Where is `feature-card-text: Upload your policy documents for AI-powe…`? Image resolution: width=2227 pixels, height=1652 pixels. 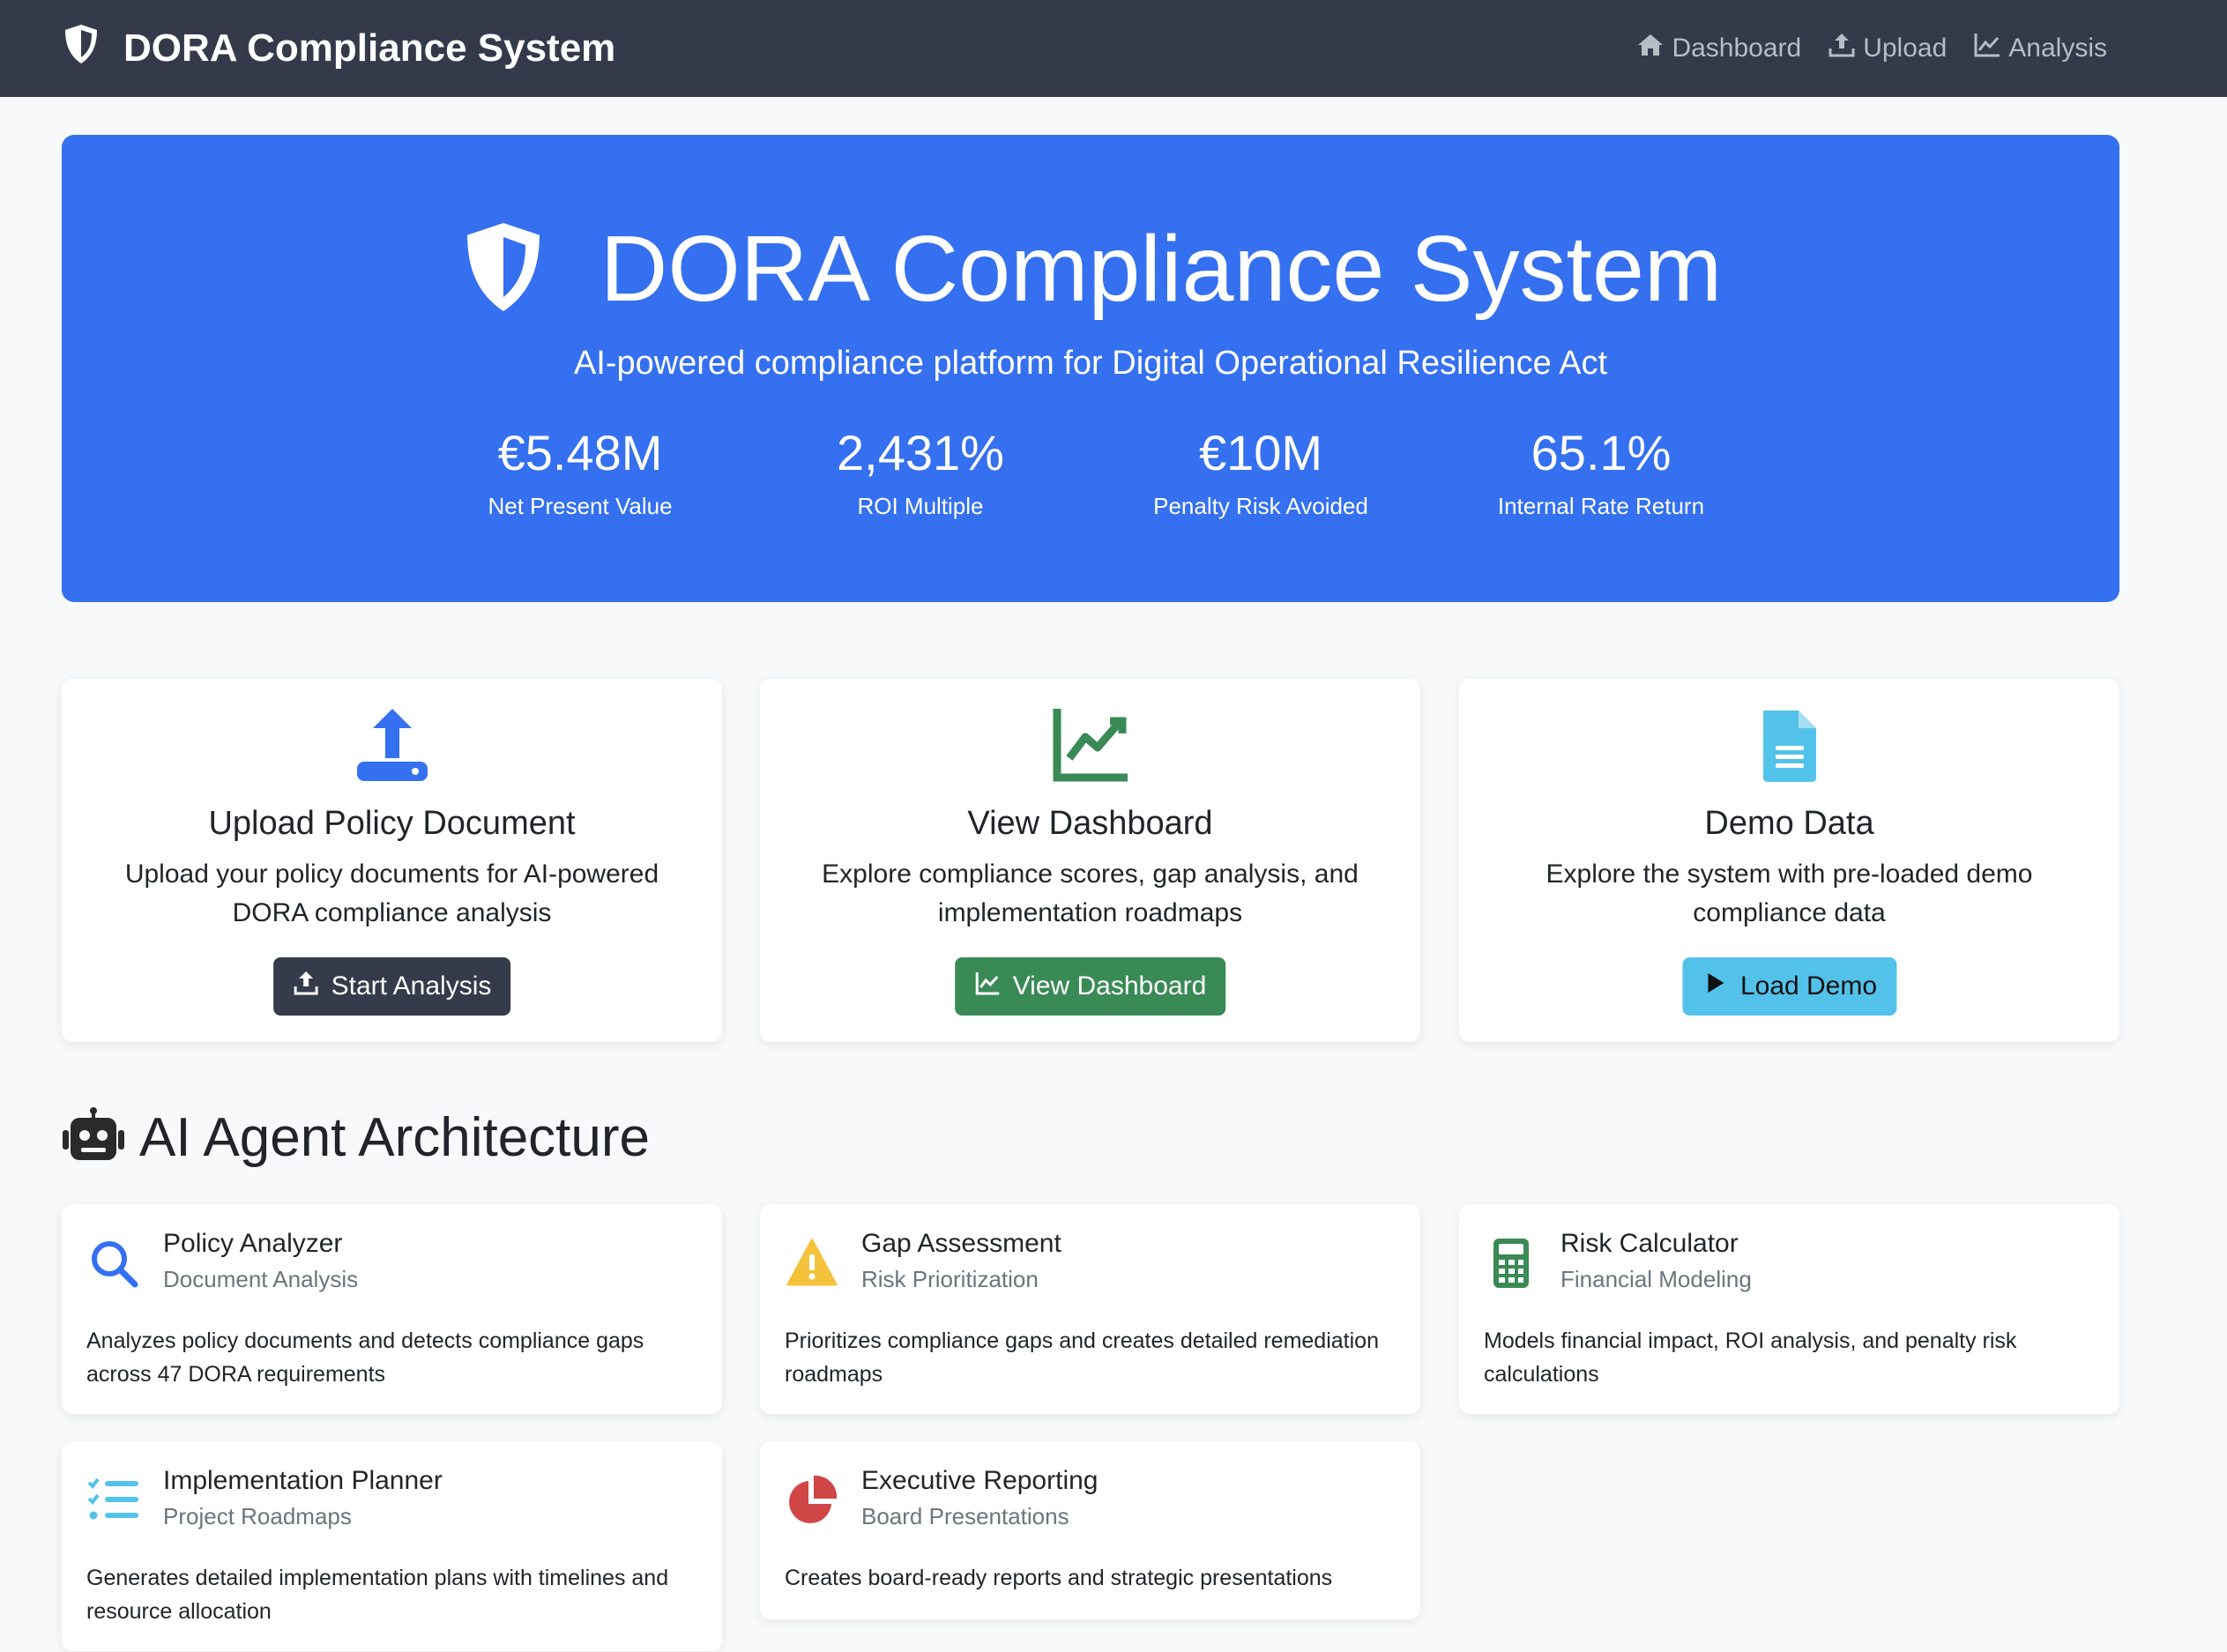 feature-card-text: Upload your policy documents for AI-powe… is located at coordinates (392, 893).